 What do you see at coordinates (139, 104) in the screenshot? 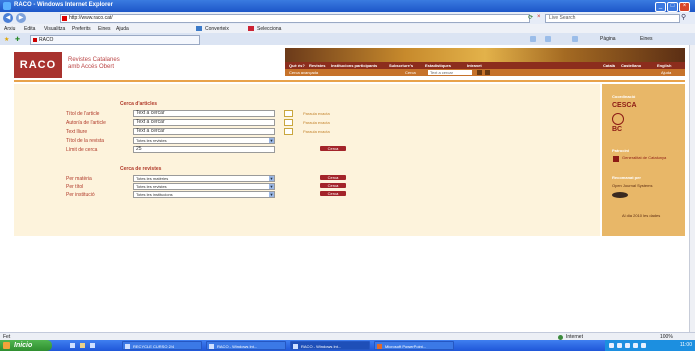
I see `article-search-title: Cerca d'articles` at bounding box center [139, 104].